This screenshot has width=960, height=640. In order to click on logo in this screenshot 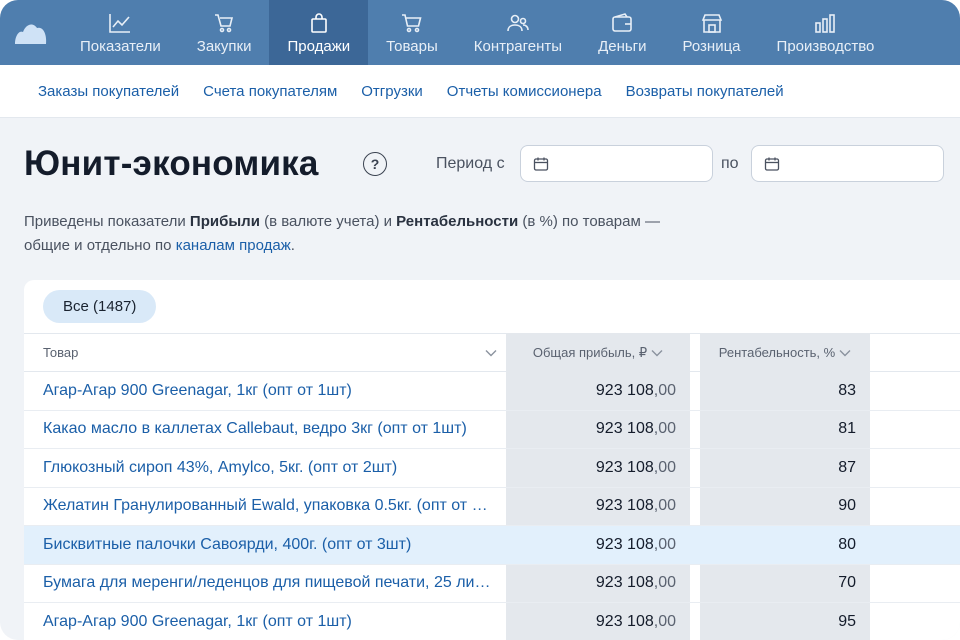, I will do `click(31, 32)`.